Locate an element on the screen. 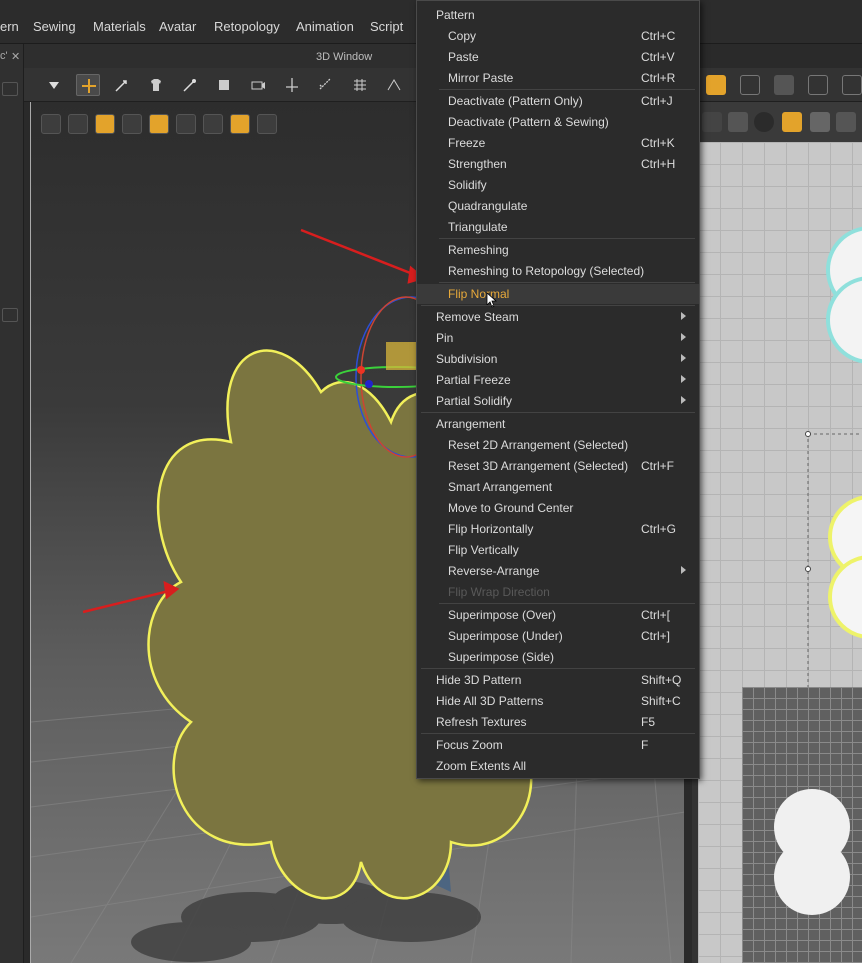 The height and width of the screenshot is (963, 862). menu-item-flip-horizontally: Flip Horizontally Ctrl+G is located at coordinates (558, 529).